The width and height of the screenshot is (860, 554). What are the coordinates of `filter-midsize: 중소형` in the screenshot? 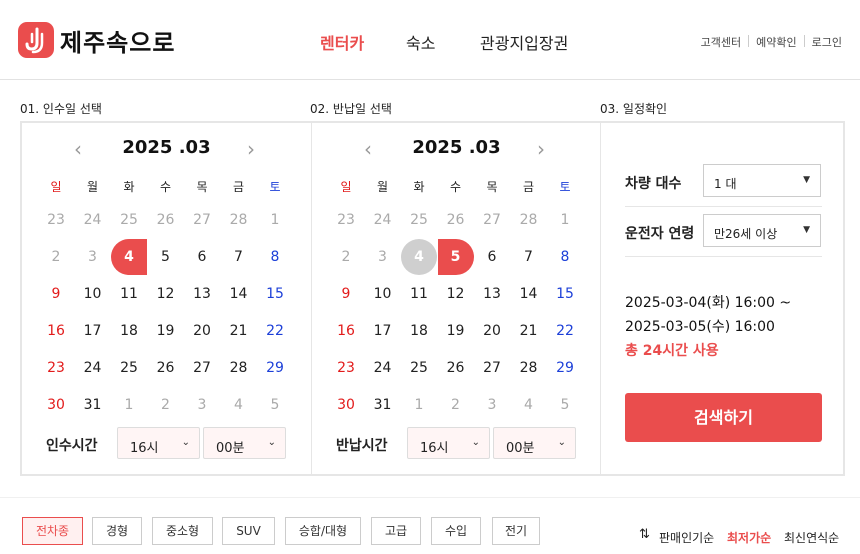 It's located at (182, 531).